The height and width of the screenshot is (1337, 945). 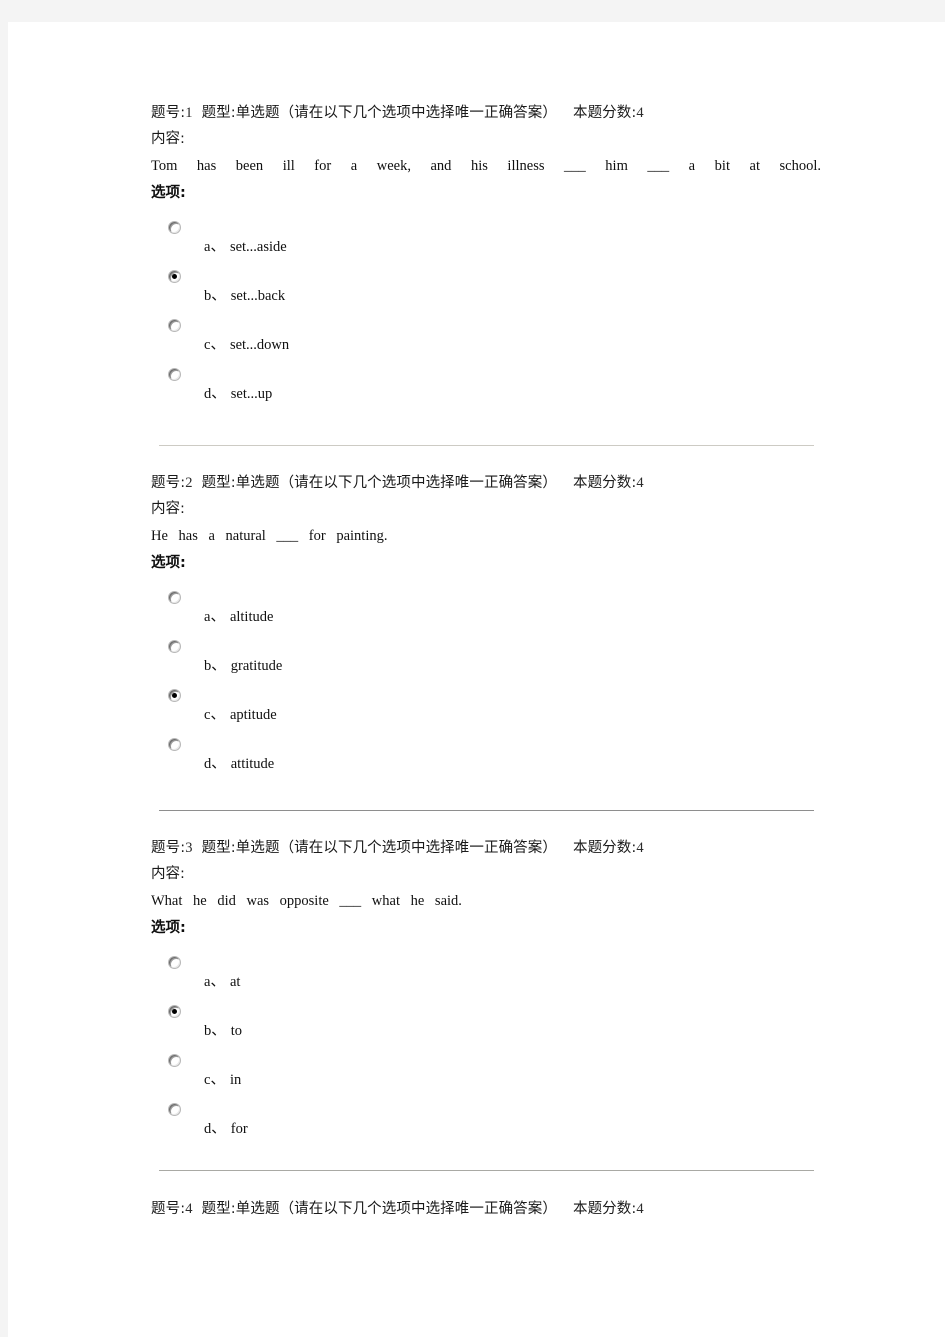 I want to click on options-group: a、 at b、 to c、 in d、 for, so click(x=486, y=1051).